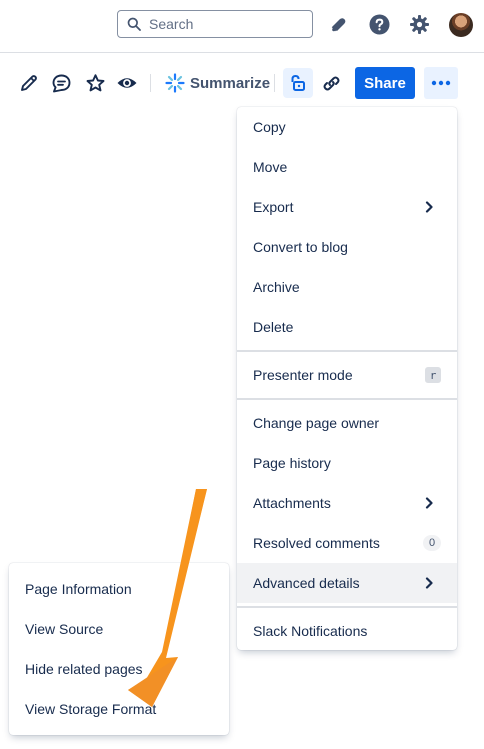  What do you see at coordinates (276, 287) in the screenshot?
I see `menu-item-label: Archive` at bounding box center [276, 287].